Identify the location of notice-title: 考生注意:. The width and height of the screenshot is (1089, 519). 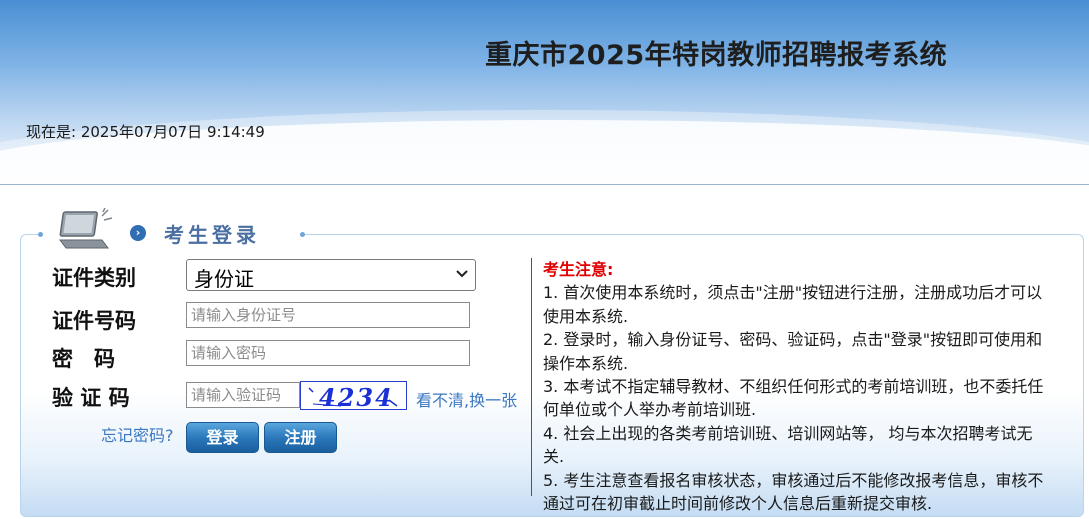
(578, 269).